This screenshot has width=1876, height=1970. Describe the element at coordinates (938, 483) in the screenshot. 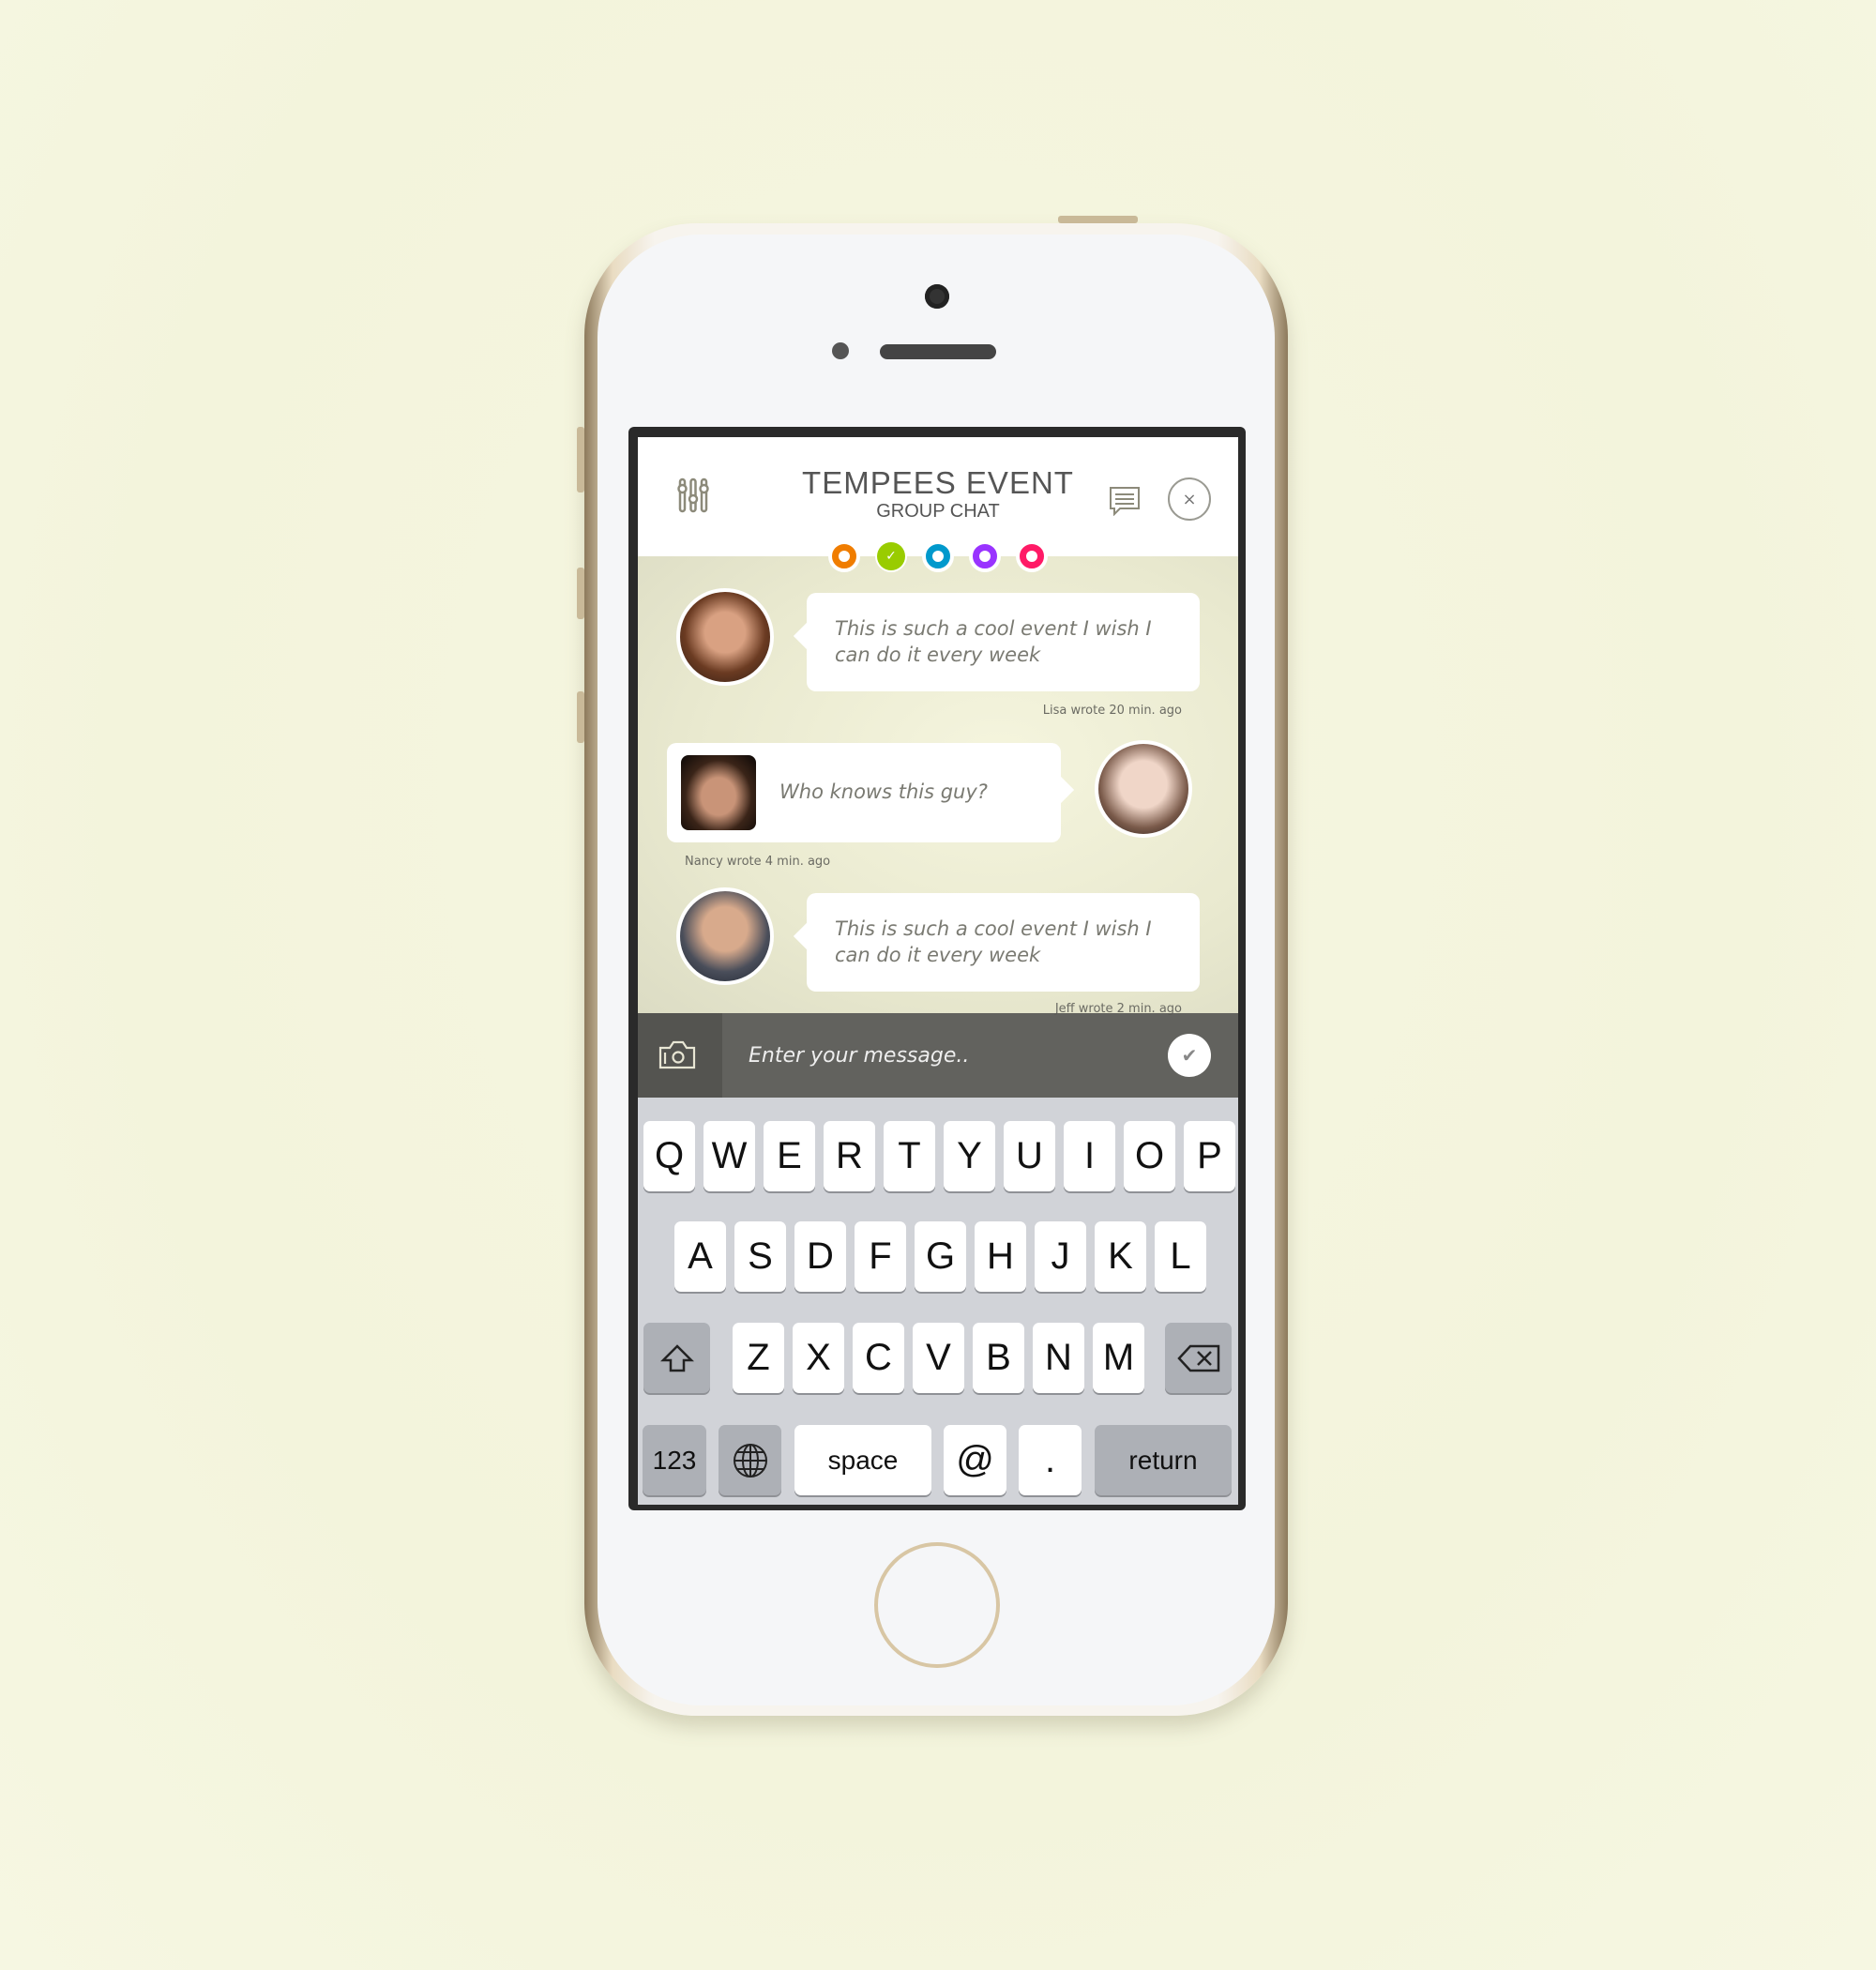

I see `page-title: TEMPEES EVENT` at that location.